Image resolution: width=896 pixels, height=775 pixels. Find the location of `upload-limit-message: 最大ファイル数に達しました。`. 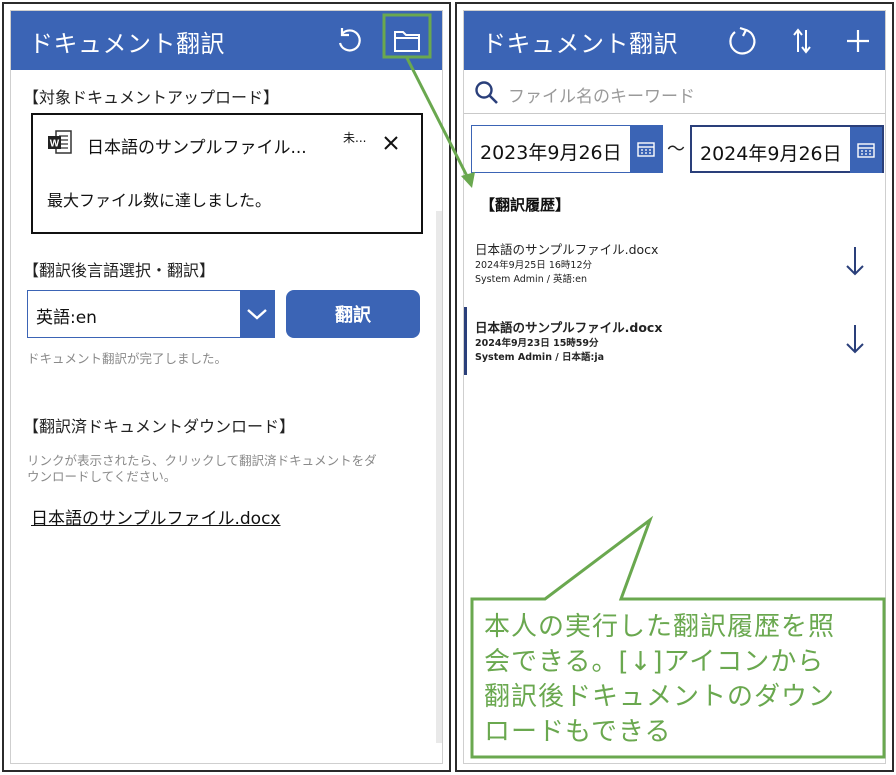

upload-limit-message: 最大ファイル数に達しました。 is located at coordinates (159, 200).